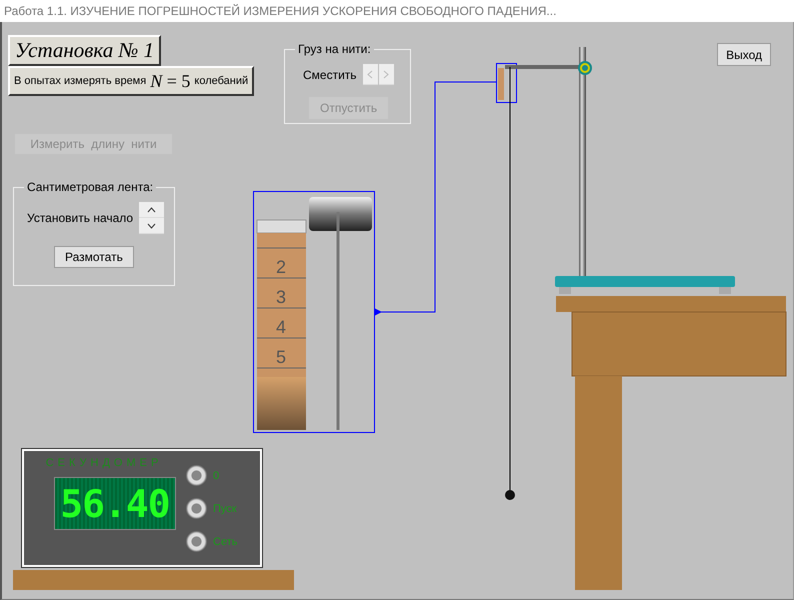 Image resolution: width=794 pixels, height=600 pixels. Describe the element at coordinates (386, 74) in the screenshot. I see `chevron-right-icon` at that location.